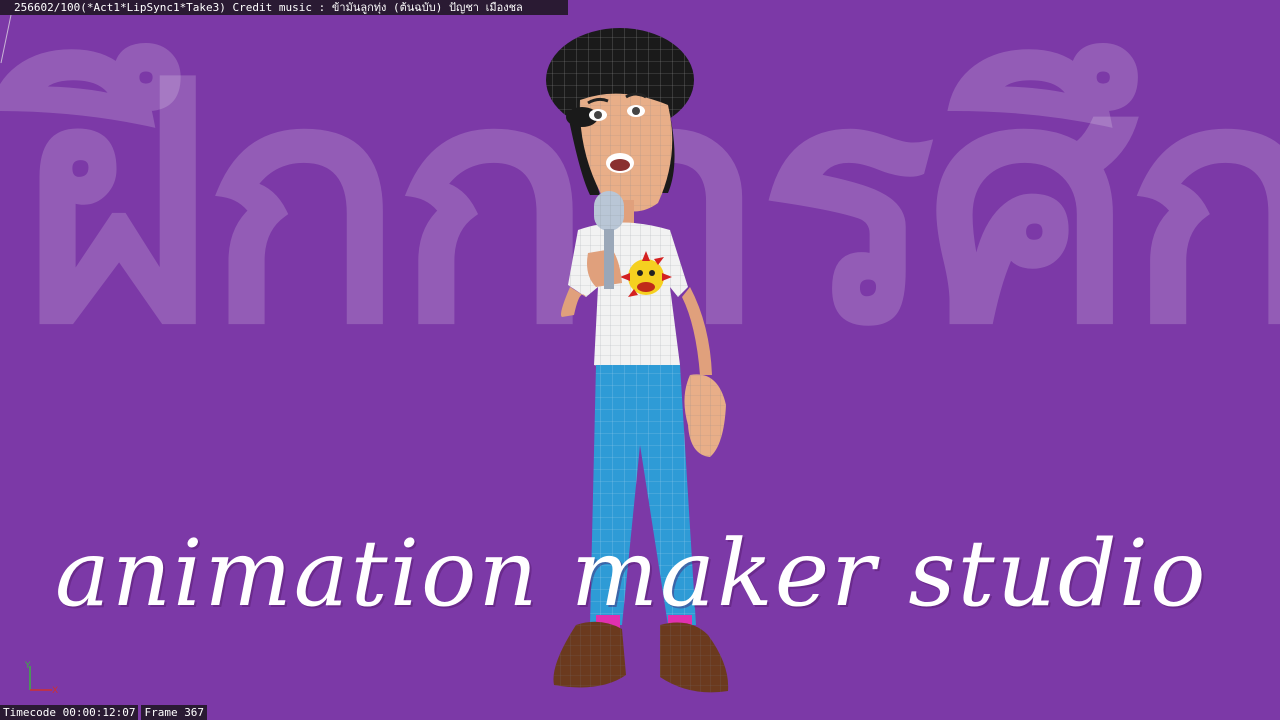 The width and height of the screenshot is (1280, 720). What do you see at coordinates (69, 712) in the screenshot?
I see `timecode-readout: Timecode 00:00:12:07` at bounding box center [69, 712].